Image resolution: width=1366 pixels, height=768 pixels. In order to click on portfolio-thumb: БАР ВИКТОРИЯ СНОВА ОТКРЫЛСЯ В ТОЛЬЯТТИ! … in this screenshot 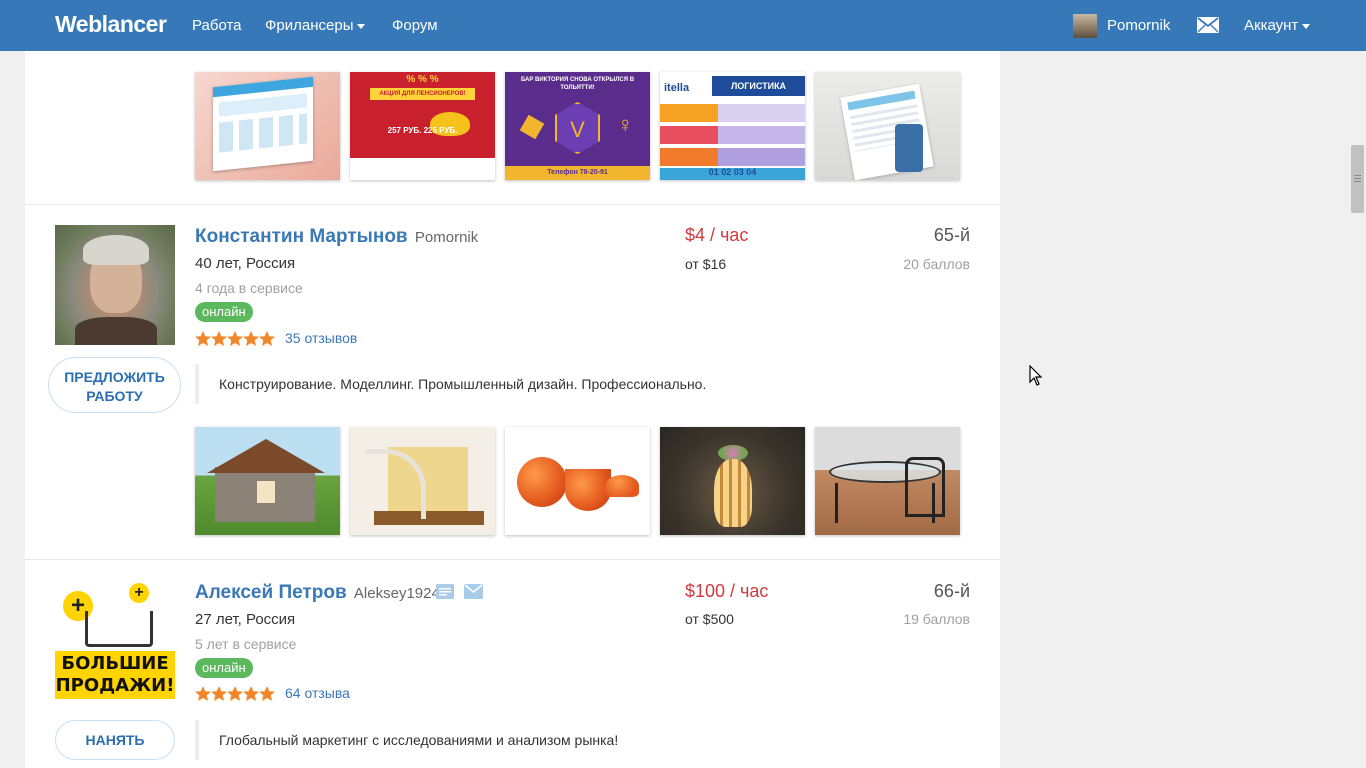, I will do `click(577, 126)`.